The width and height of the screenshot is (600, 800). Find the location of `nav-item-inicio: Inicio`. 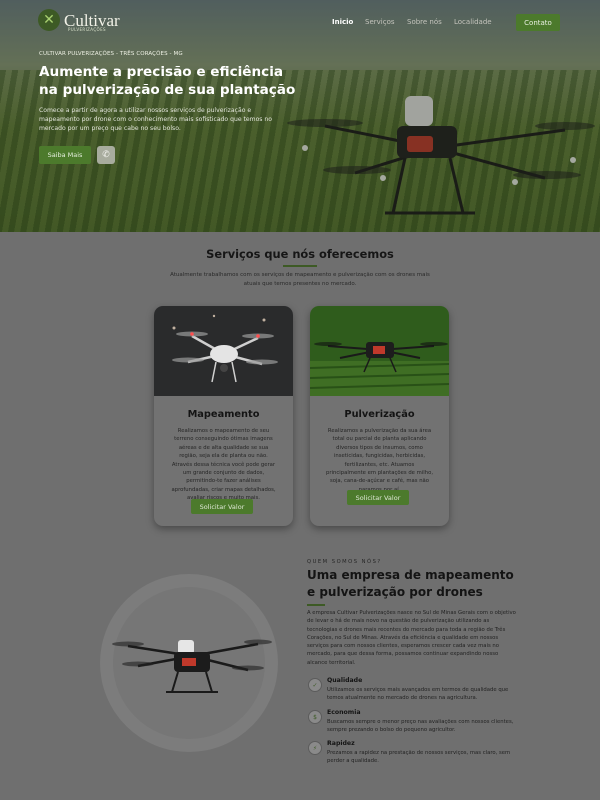

nav-item-inicio: Inicio is located at coordinates (342, 22).